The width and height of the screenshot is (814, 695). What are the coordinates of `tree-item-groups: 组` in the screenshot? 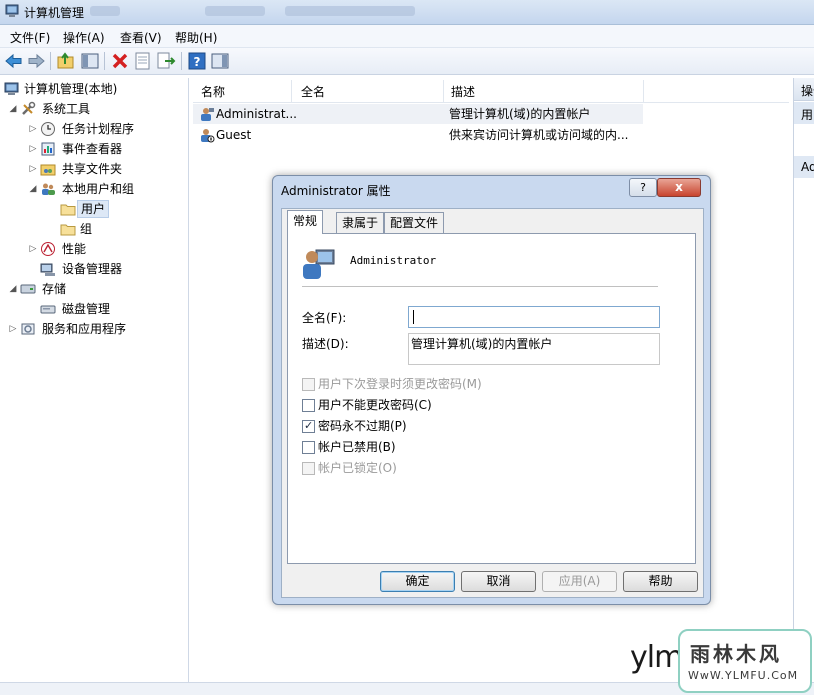 It's located at (93, 229).